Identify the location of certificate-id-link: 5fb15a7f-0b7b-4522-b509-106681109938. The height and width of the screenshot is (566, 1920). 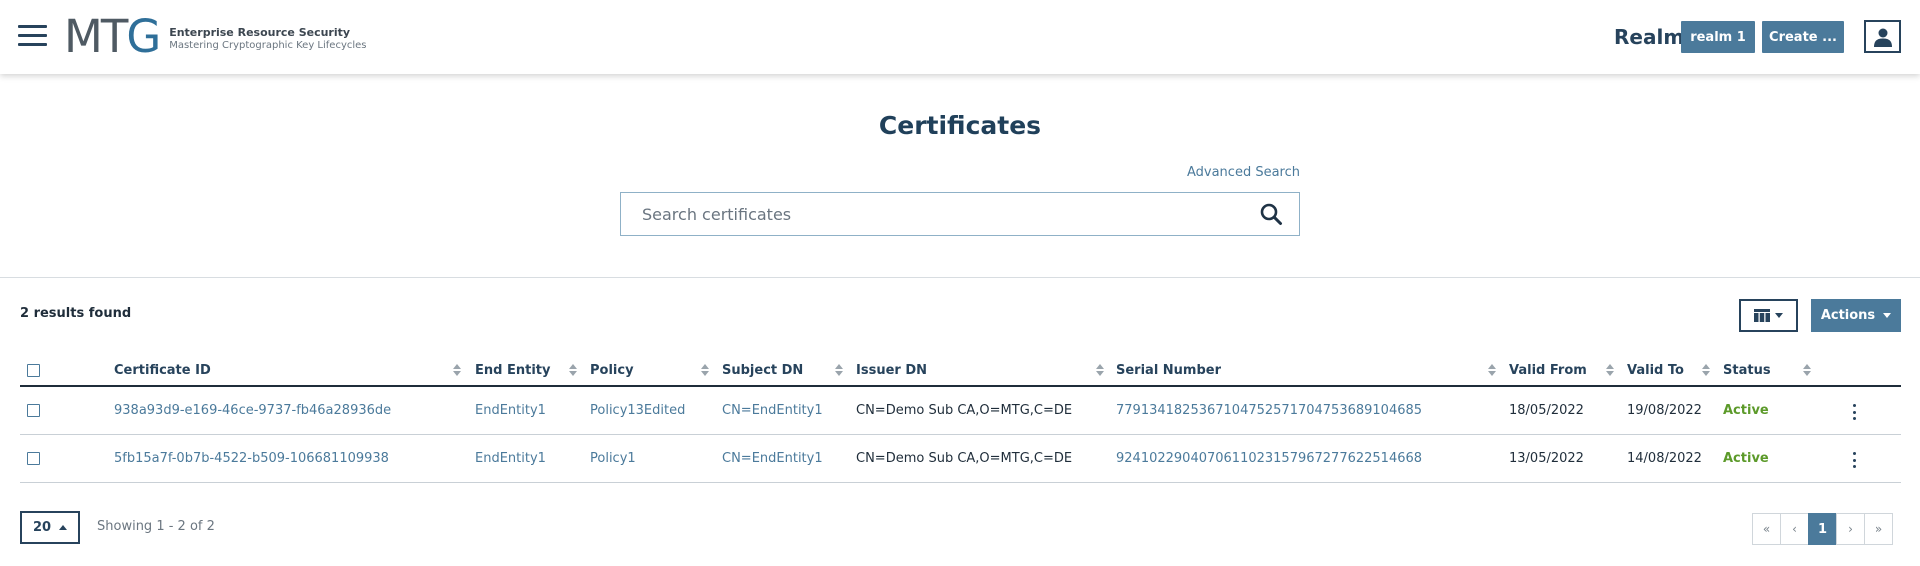
(251, 458).